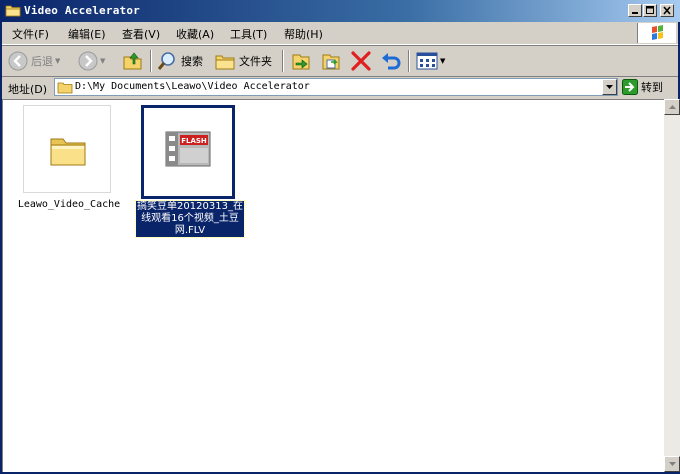 This screenshot has width=680, height=474. I want to click on undo-icon, so click(391, 61).